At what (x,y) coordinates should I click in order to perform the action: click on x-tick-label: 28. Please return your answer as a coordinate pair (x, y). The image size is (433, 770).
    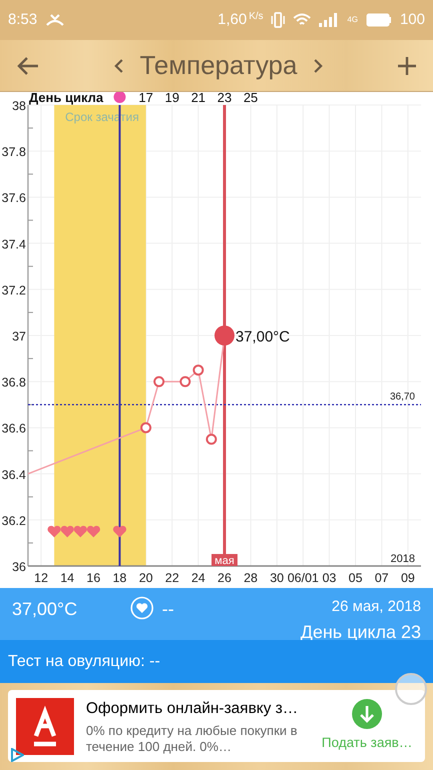
    Looking at the image, I should click on (251, 578).